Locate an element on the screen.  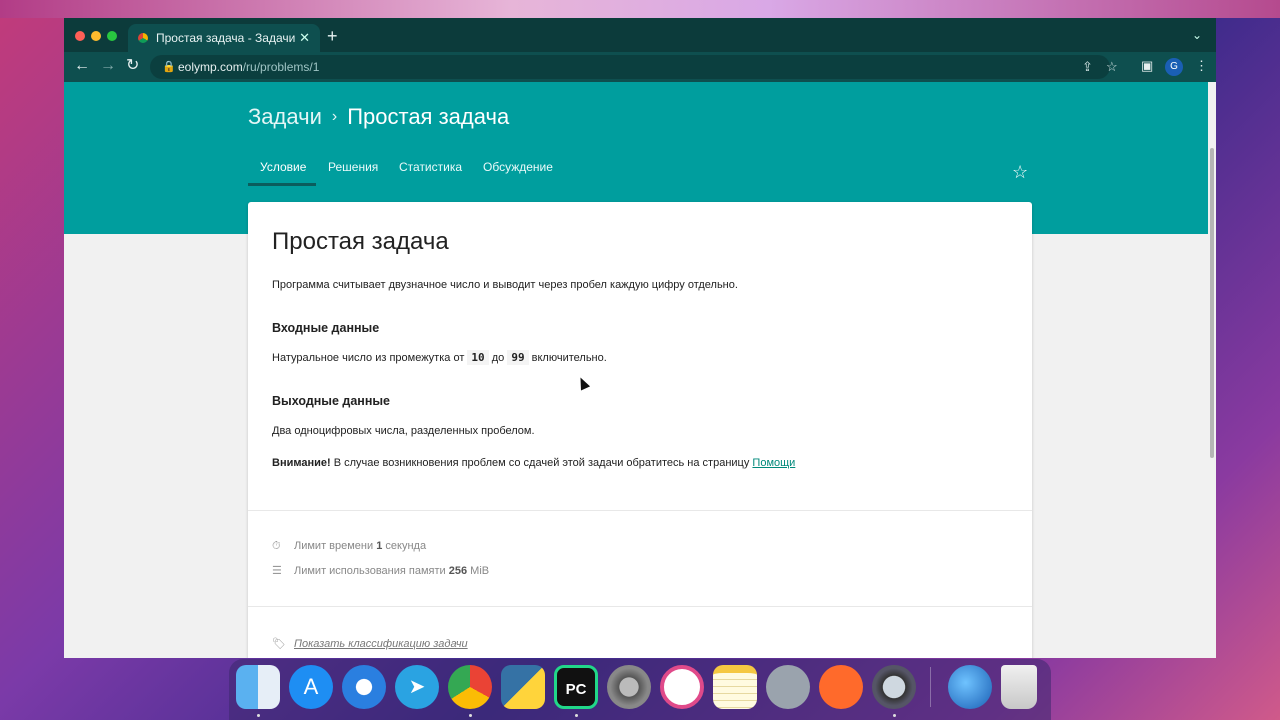
tab-solutions: Решения is located at coordinates (353, 167).